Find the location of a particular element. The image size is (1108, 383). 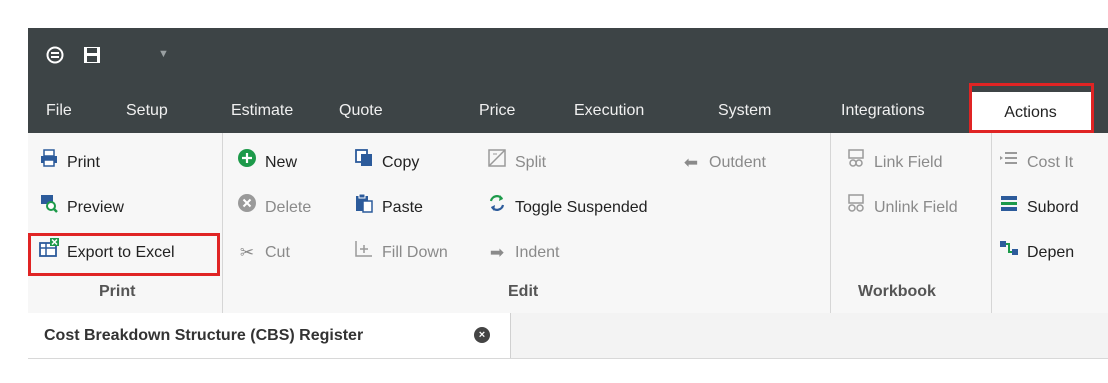

indent-label: Indent is located at coordinates (537, 252).